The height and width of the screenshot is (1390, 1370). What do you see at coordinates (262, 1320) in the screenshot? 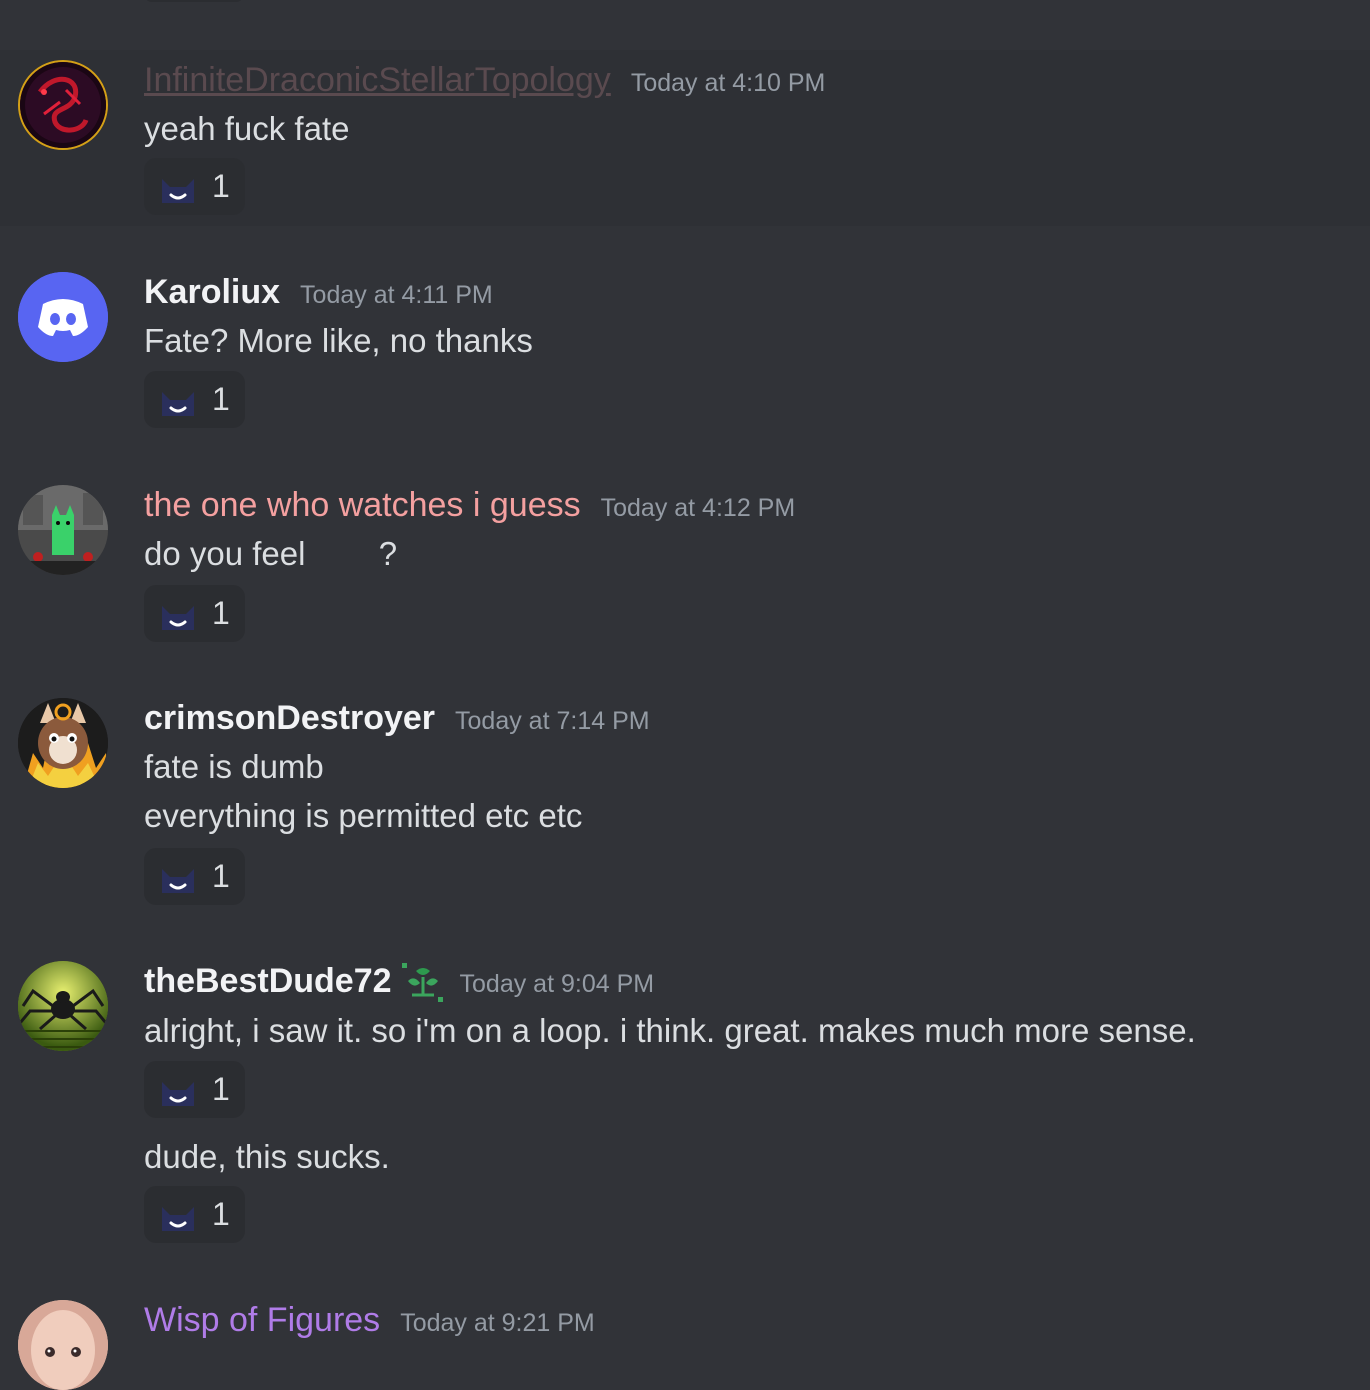
I see `username: Wisp of Figures` at bounding box center [262, 1320].